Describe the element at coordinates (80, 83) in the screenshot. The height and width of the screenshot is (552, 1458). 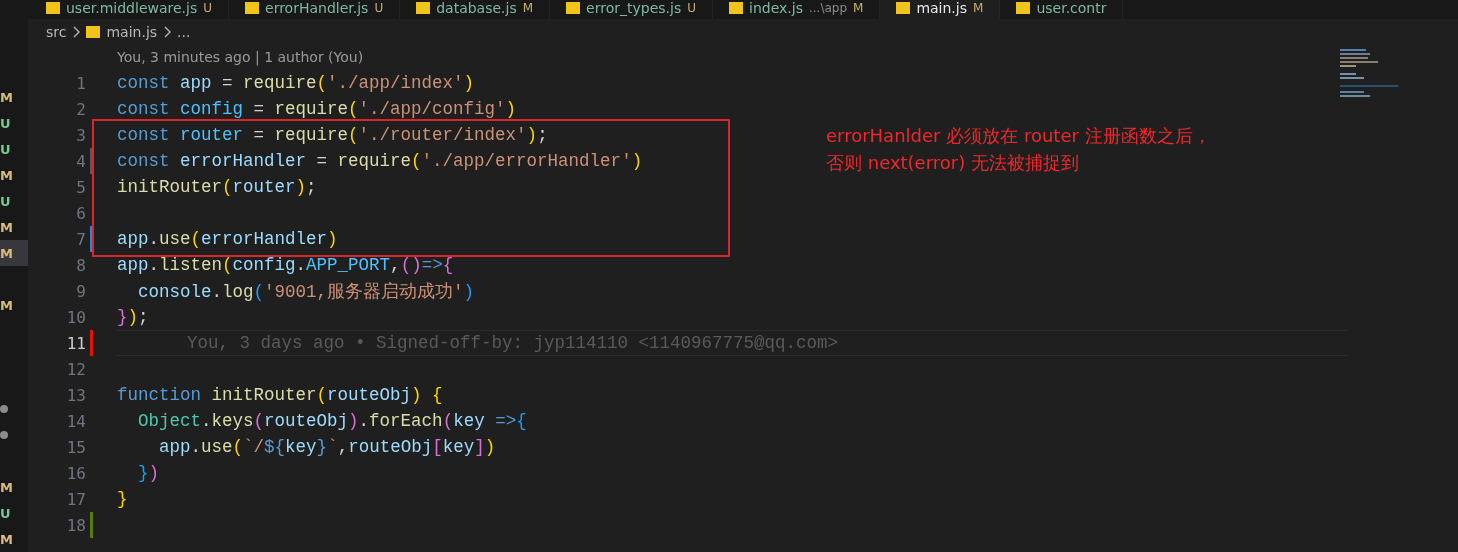
I see `line-number: 1` at that location.